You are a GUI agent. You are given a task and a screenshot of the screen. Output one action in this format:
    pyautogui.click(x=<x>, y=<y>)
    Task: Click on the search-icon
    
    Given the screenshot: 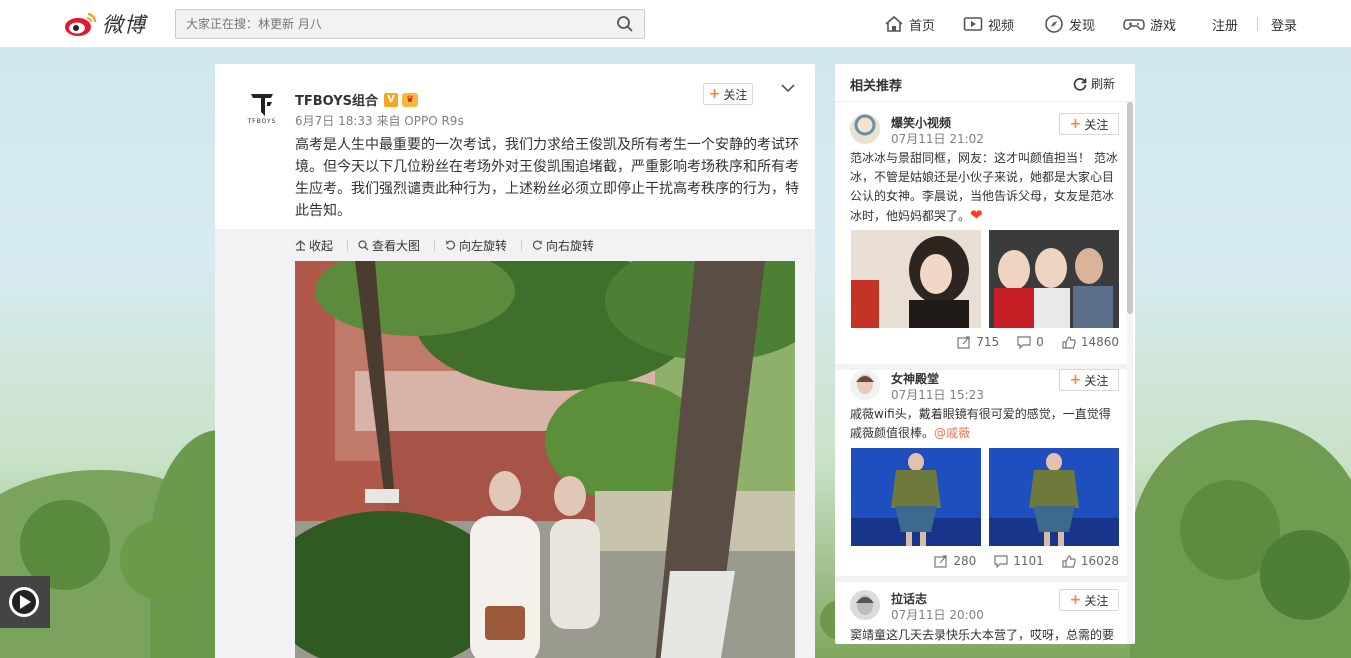 What is the action you would take?
    pyautogui.click(x=625, y=25)
    